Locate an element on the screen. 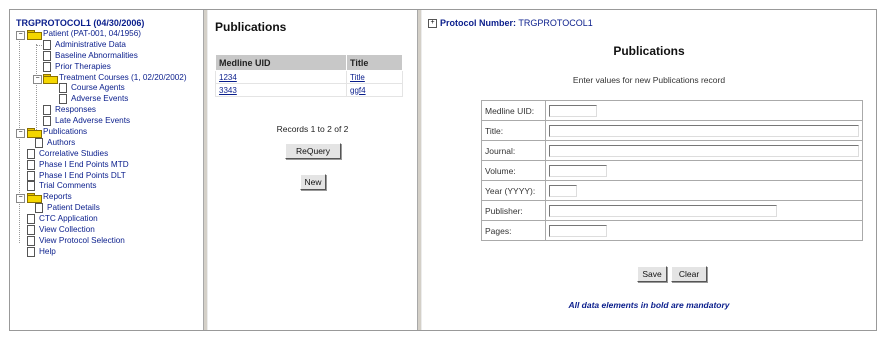  tree-node-course-agents: Course Agents is located at coordinates (108, 88).